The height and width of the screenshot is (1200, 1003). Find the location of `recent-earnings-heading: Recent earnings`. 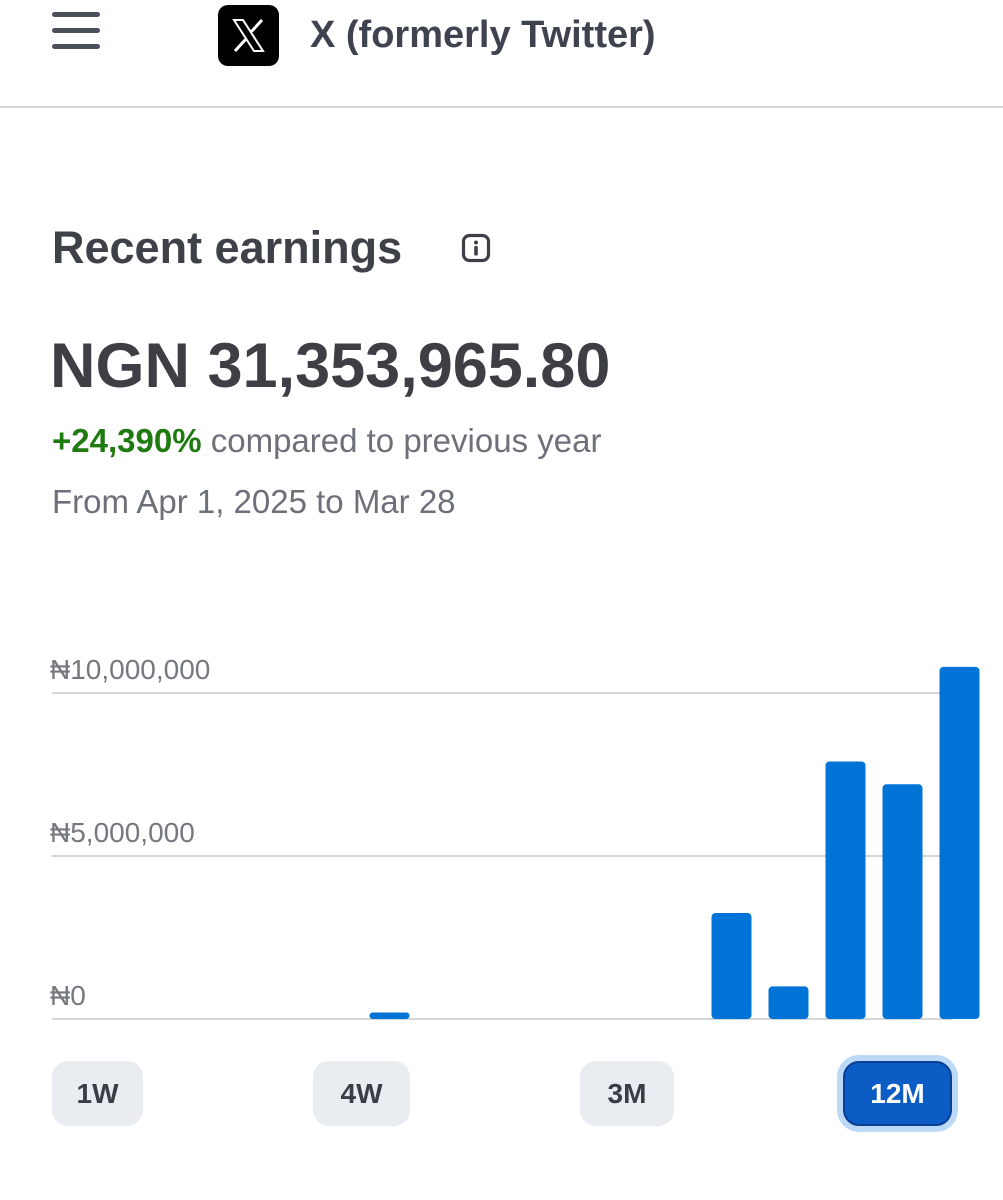

recent-earnings-heading: Recent earnings is located at coordinates (227, 247).